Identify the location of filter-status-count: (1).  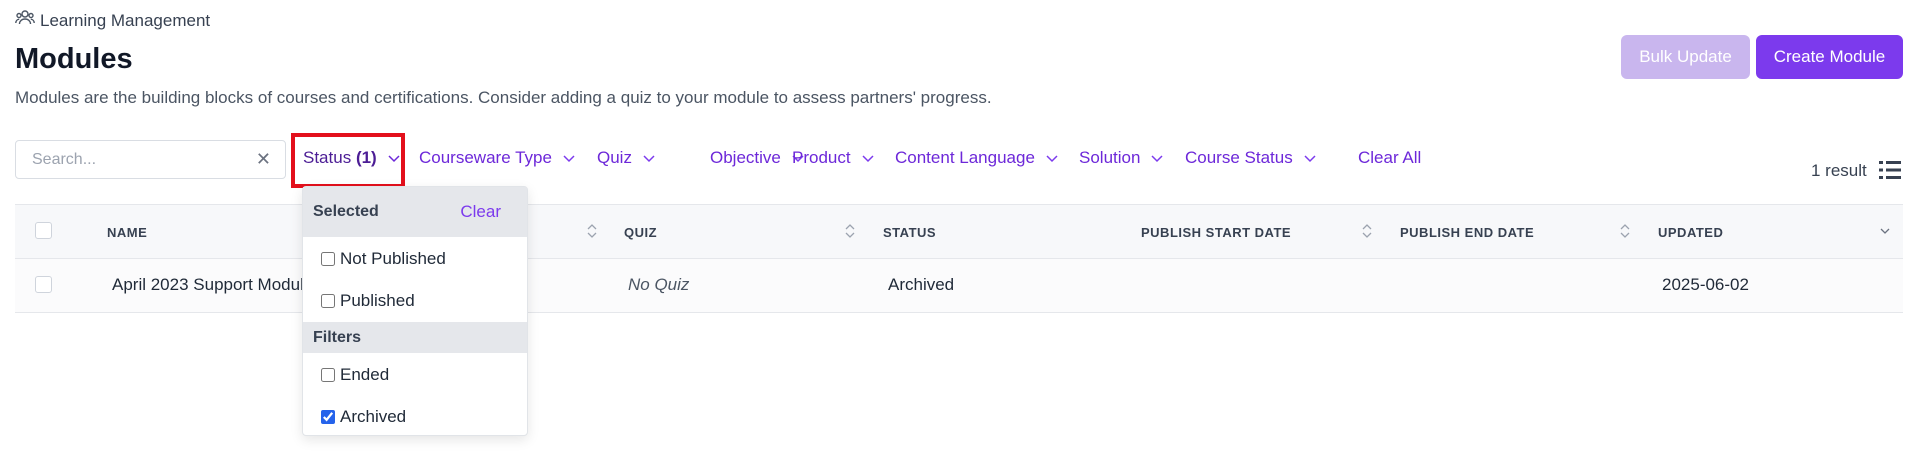
(366, 157).